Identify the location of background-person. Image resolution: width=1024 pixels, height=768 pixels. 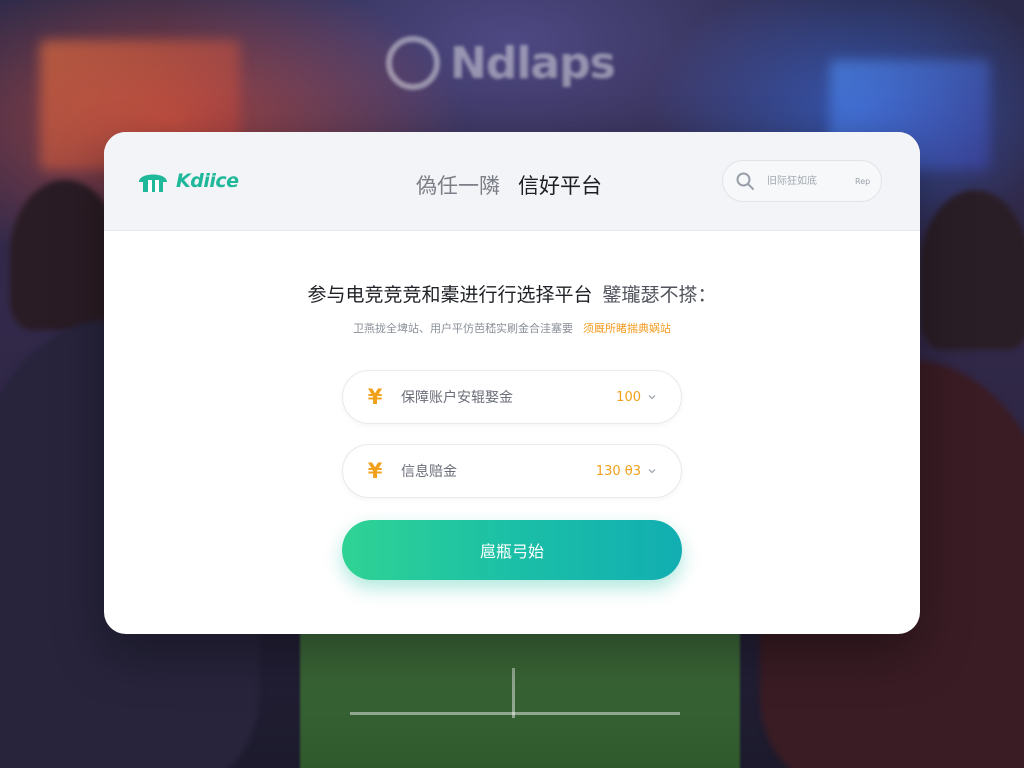
(972, 270).